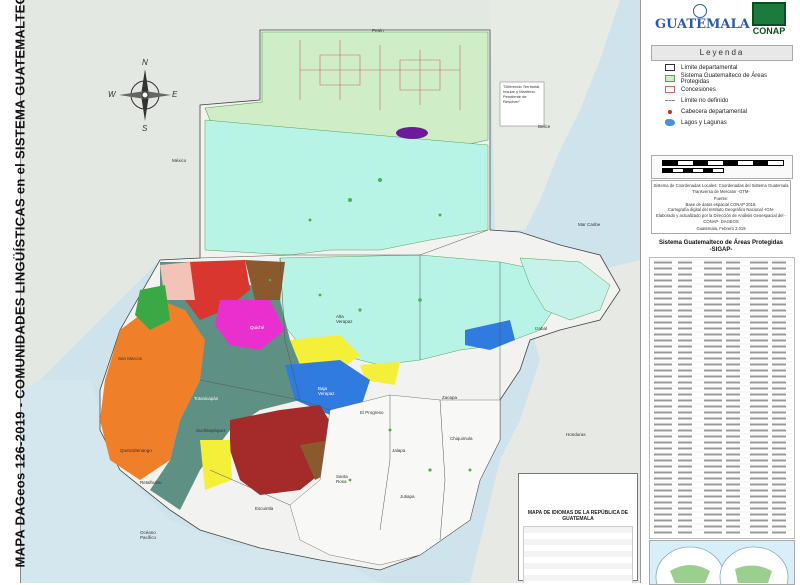 The width and height of the screenshot is (800, 585). Describe the element at coordinates (769, 19) in the screenshot. I see `conap-logo: CONAP` at that location.